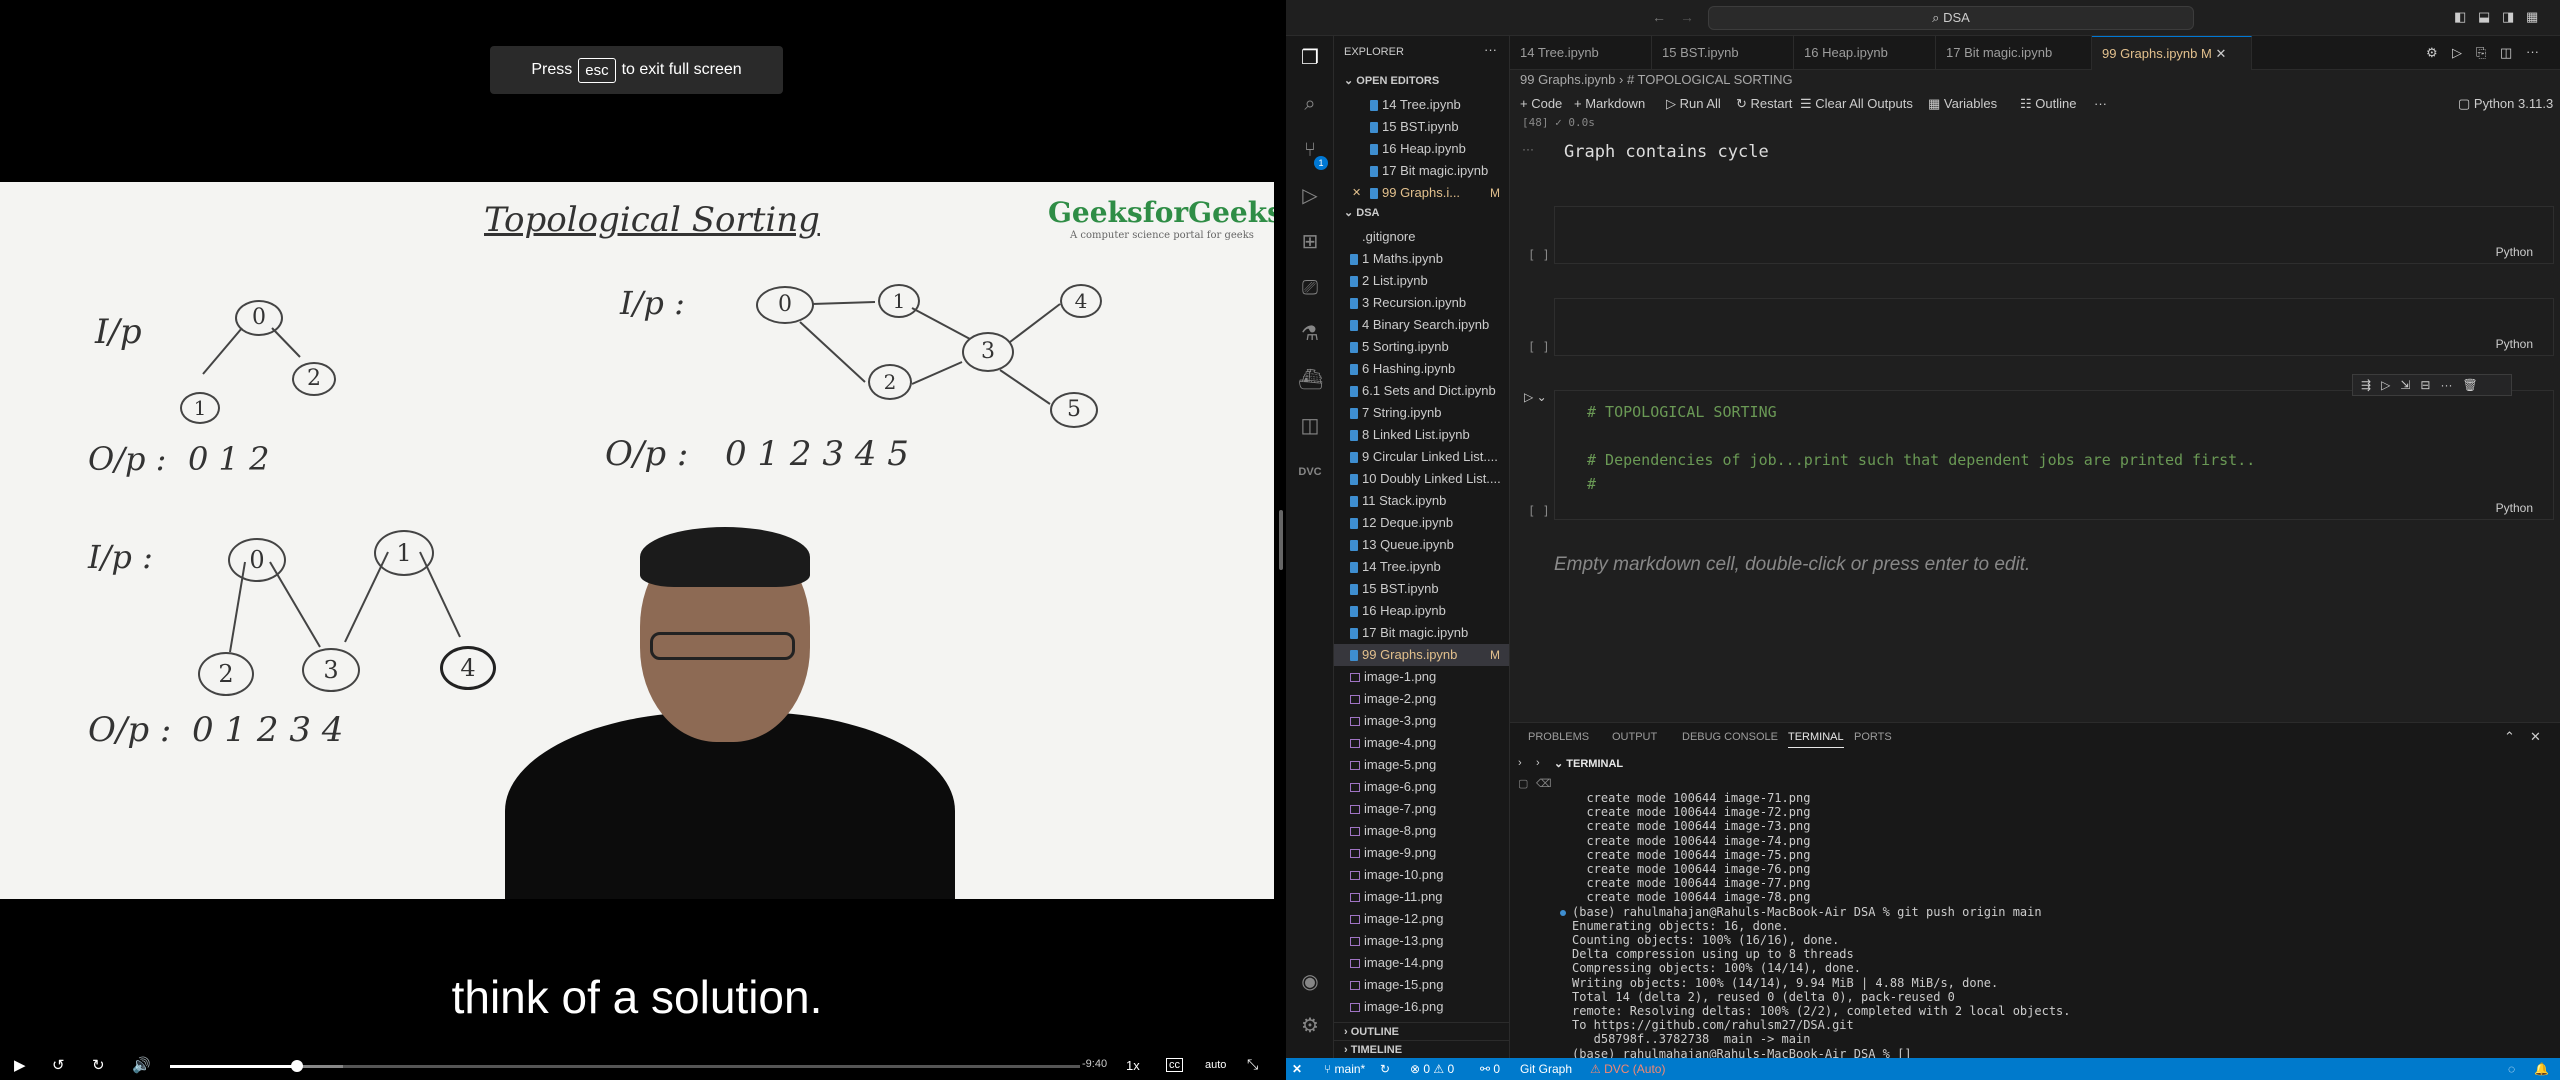 The image size is (2560, 1080). I want to click on file-tree-item: image-12.png, so click(1421, 919).